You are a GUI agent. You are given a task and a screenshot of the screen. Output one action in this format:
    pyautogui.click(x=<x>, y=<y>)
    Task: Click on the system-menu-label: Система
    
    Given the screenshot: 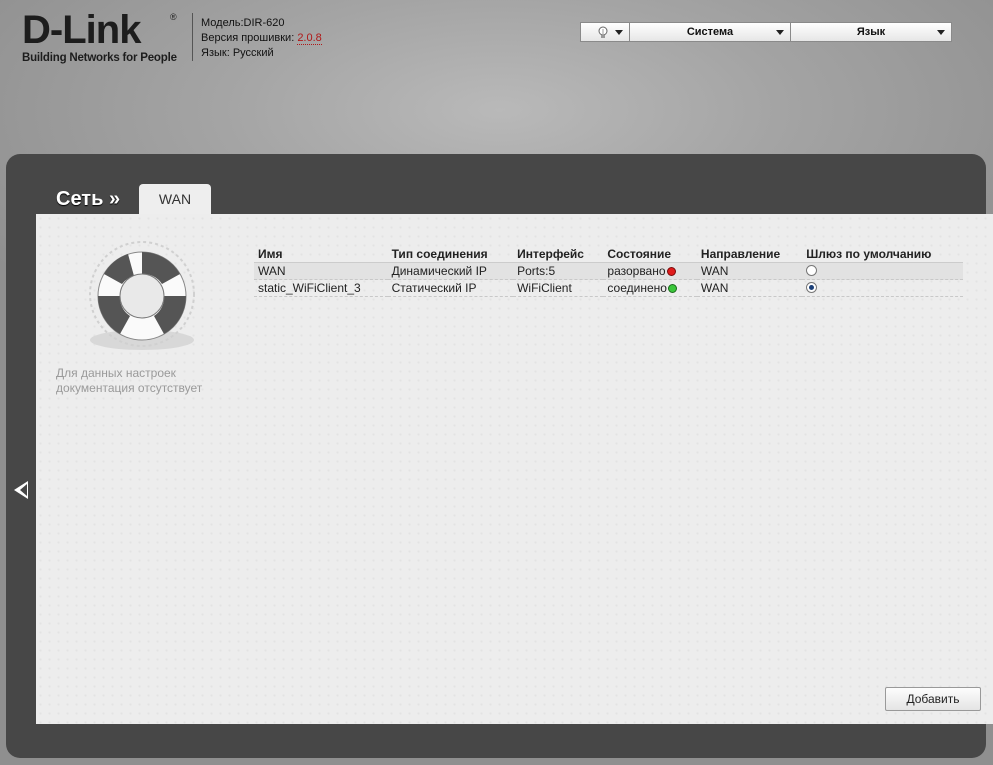 What is the action you would take?
    pyautogui.click(x=710, y=32)
    